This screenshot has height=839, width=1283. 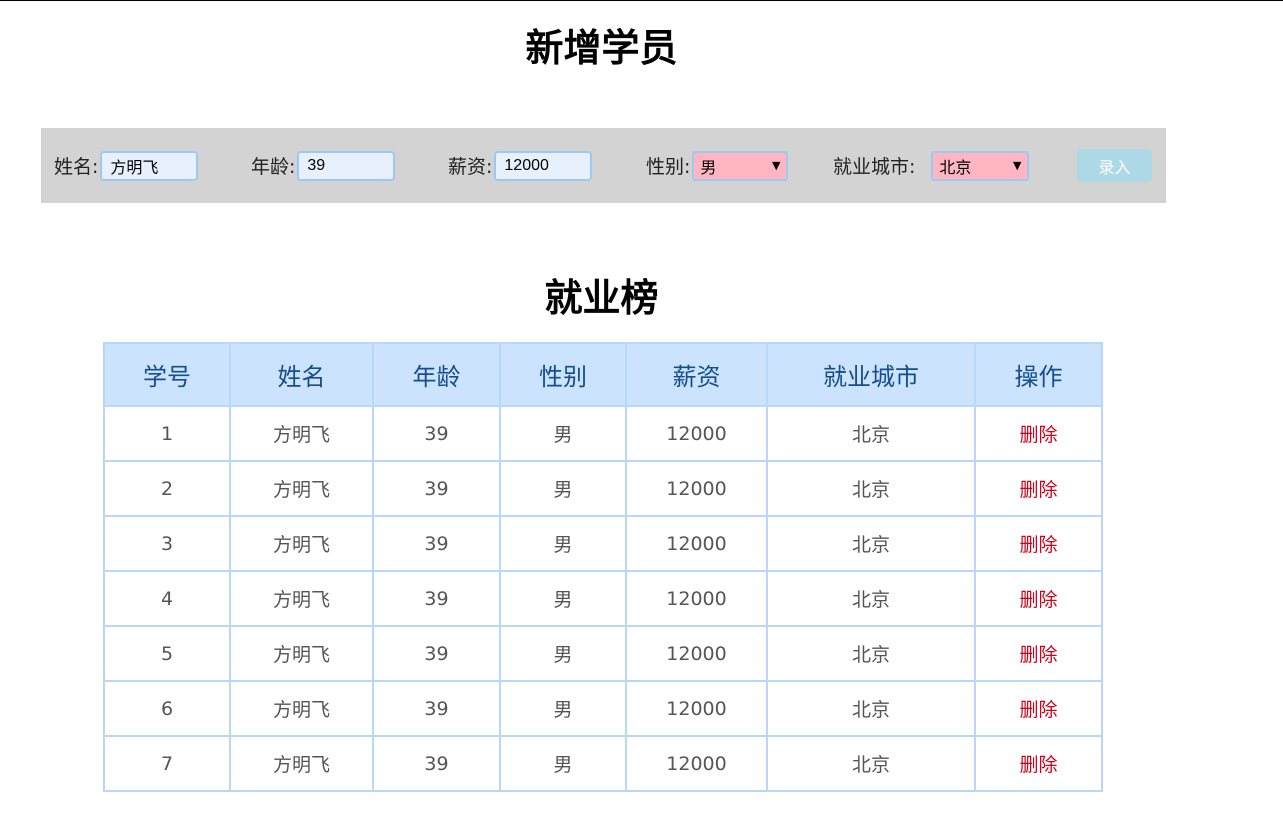 I want to click on name-label: 姓名:, so click(x=76, y=167).